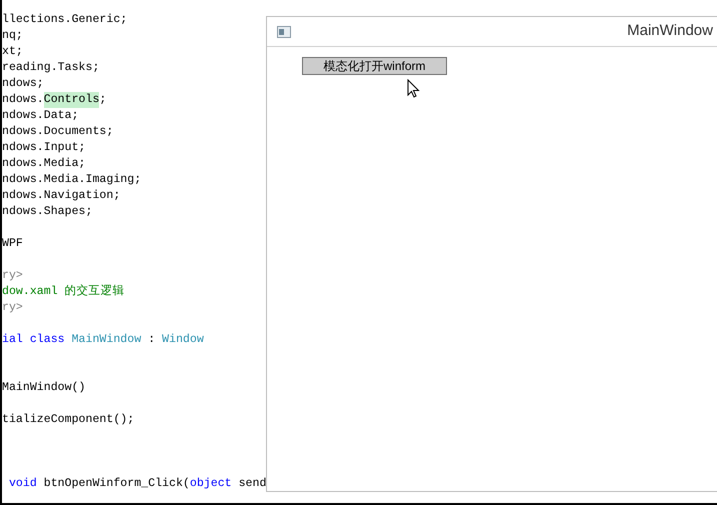 This screenshot has width=717, height=505. Describe the element at coordinates (33, 340) in the screenshot. I see `code-text: ial class` at that location.